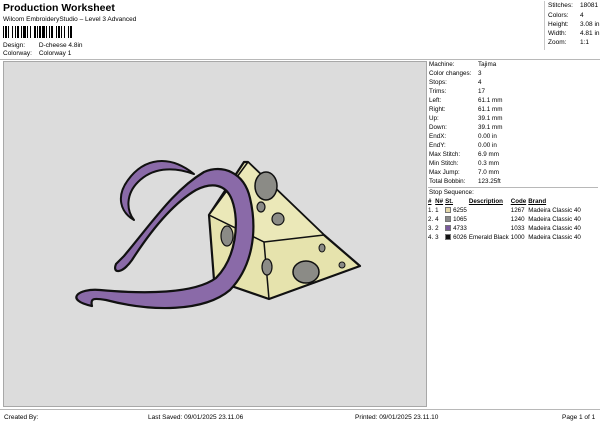  I want to click on info-max-jump: Max Jump: 7.0 mm, so click(464, 172).